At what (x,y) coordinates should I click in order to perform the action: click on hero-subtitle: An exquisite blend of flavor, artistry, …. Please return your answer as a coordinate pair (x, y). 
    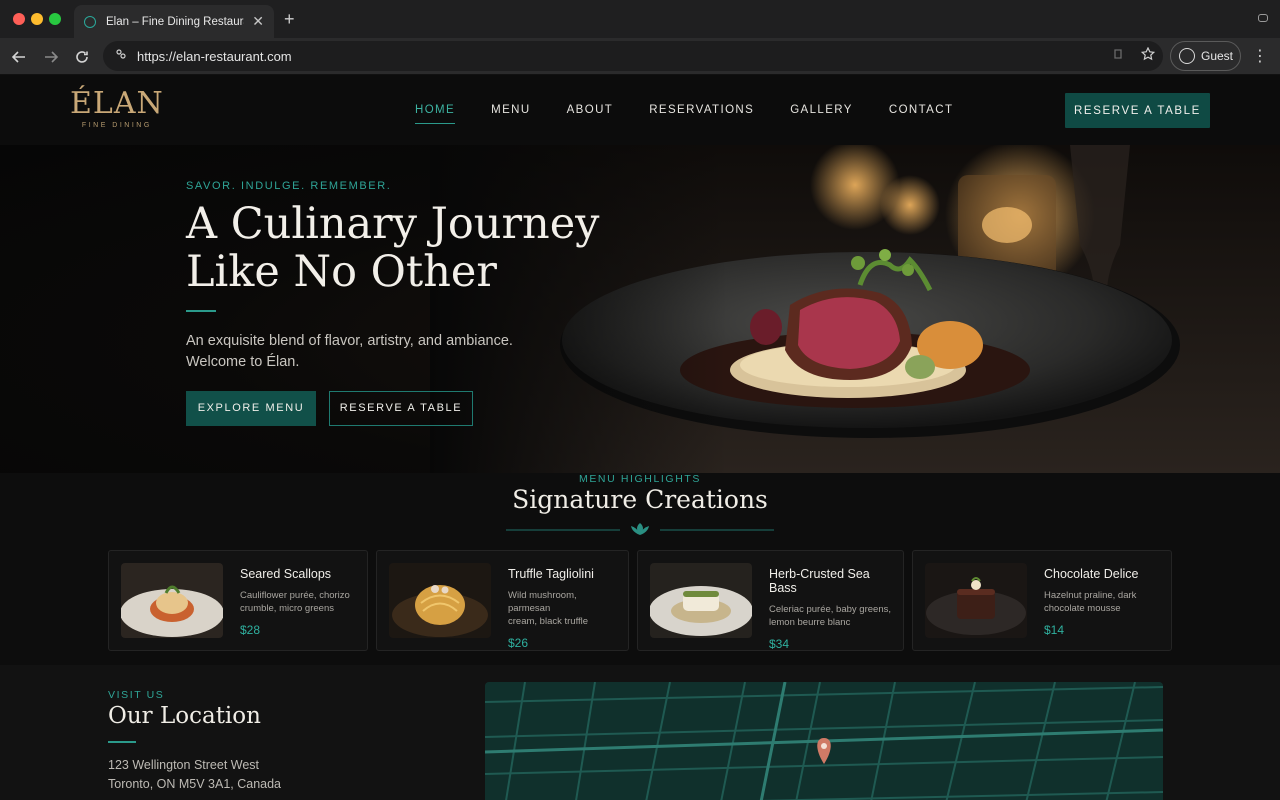
    Looking at the image, I should click on (396, 352).